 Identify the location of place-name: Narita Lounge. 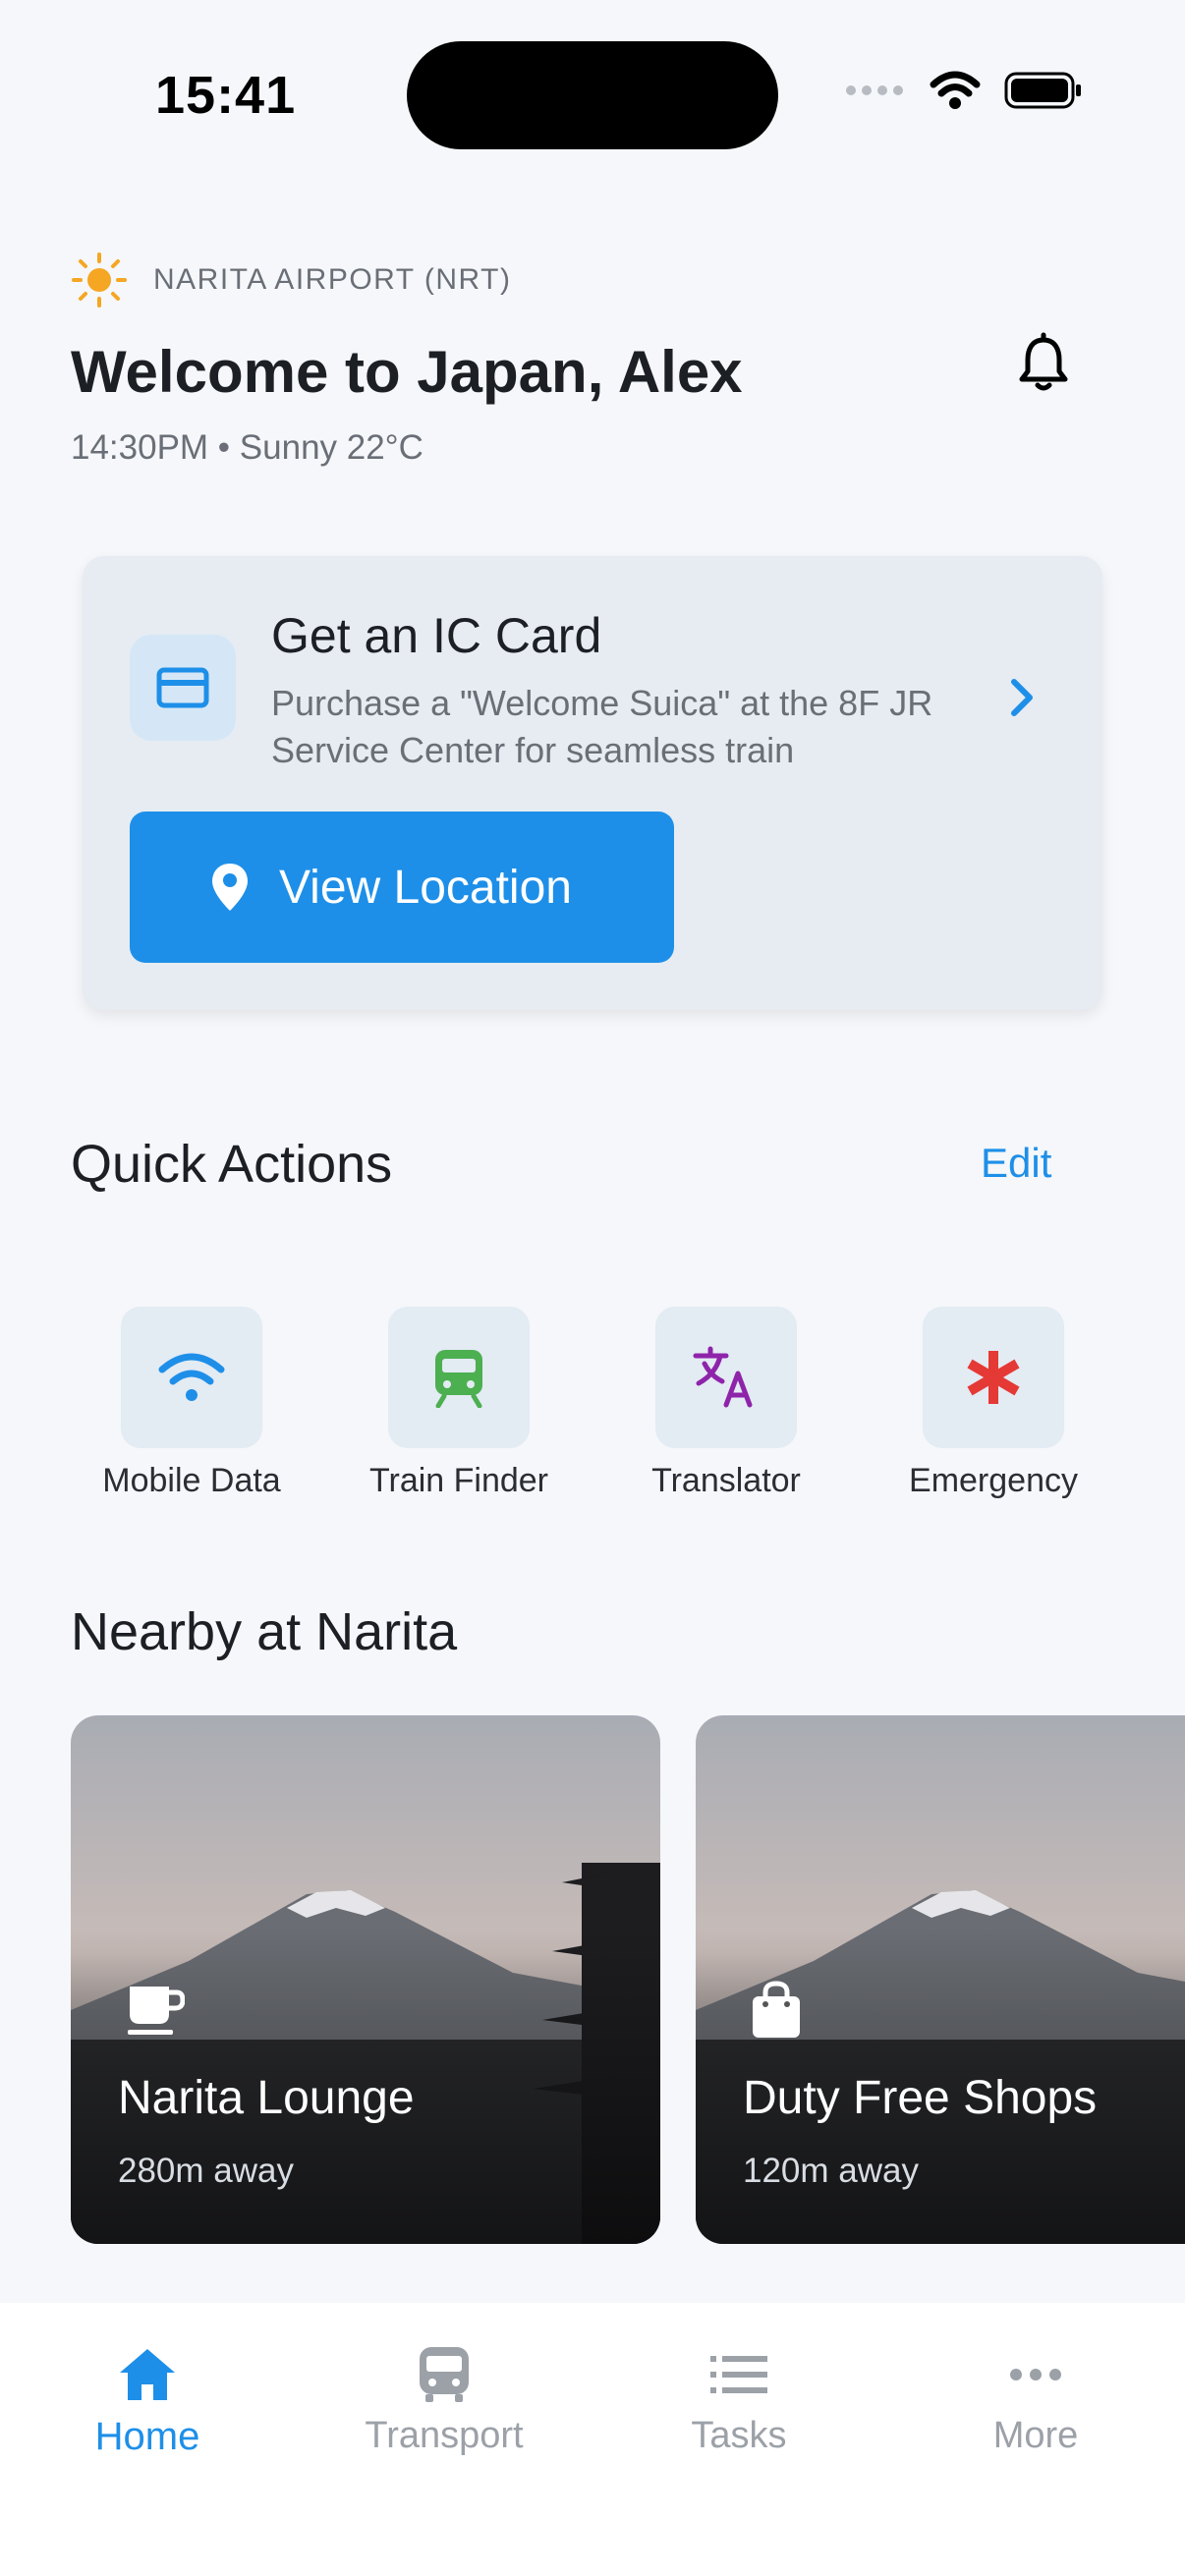
(266, 2098).